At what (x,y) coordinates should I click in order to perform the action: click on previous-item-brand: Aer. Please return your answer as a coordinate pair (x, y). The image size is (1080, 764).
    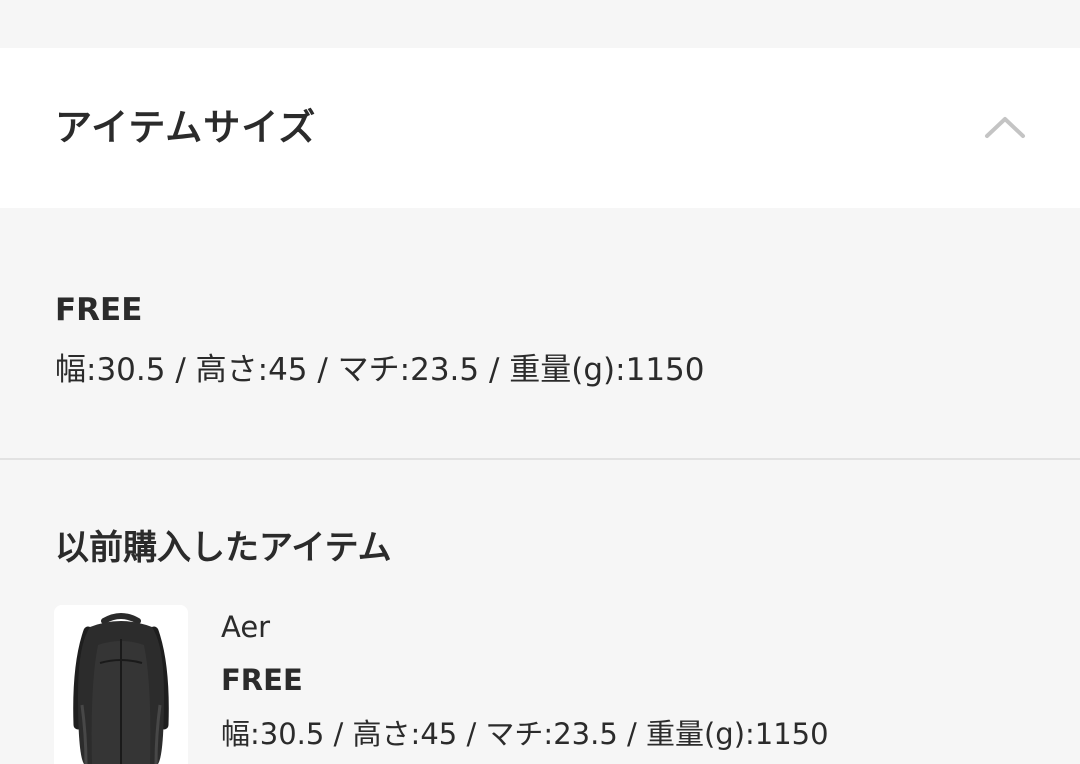
    Looking at the image, I should click on (245, 627).